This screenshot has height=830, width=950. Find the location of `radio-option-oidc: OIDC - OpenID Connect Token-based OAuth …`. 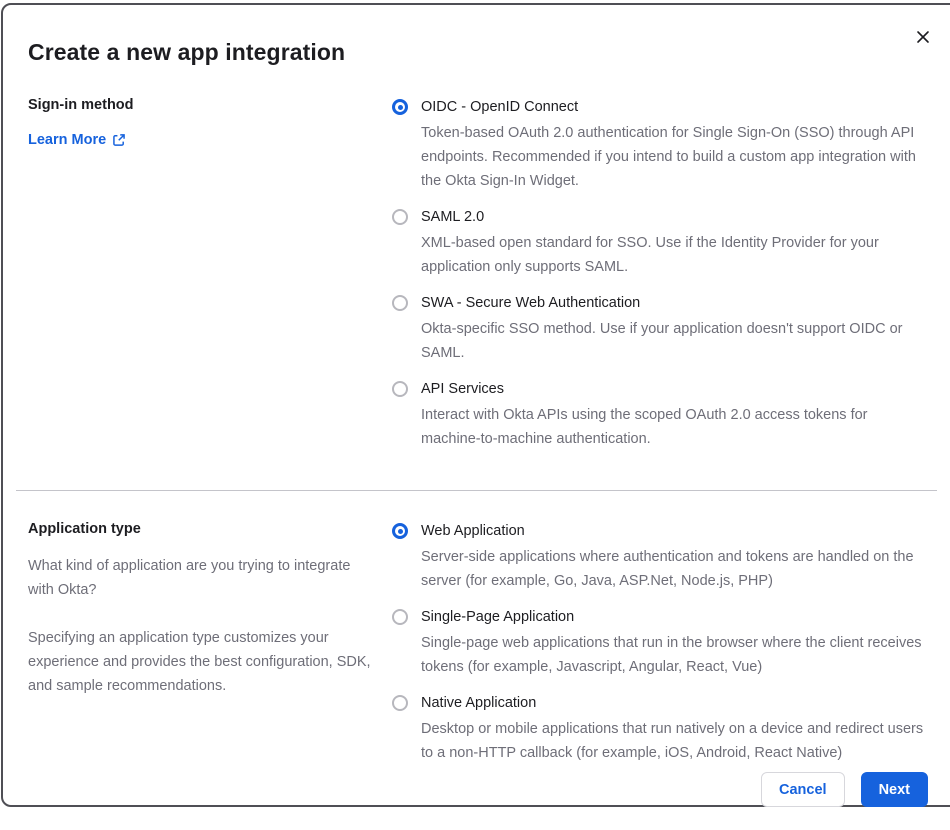

radio-option-oidc: OIDC - OpenID Connect Token-based OAuth … is located at coordinates (664, 145).